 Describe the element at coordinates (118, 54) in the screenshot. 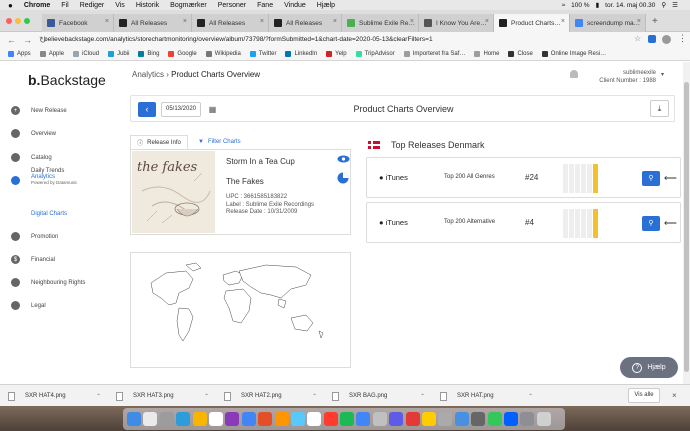

I see `bookmark-jubii: Jubii` at that location.